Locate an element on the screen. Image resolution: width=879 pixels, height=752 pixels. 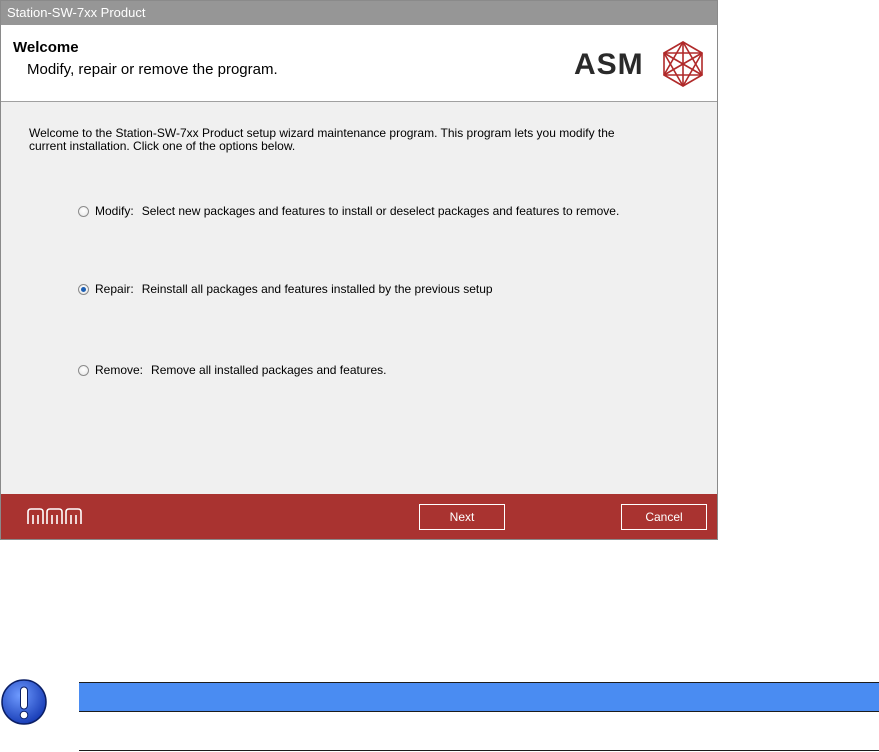
asm-hexagon-logo-icon is located at coordinates (683, 64).